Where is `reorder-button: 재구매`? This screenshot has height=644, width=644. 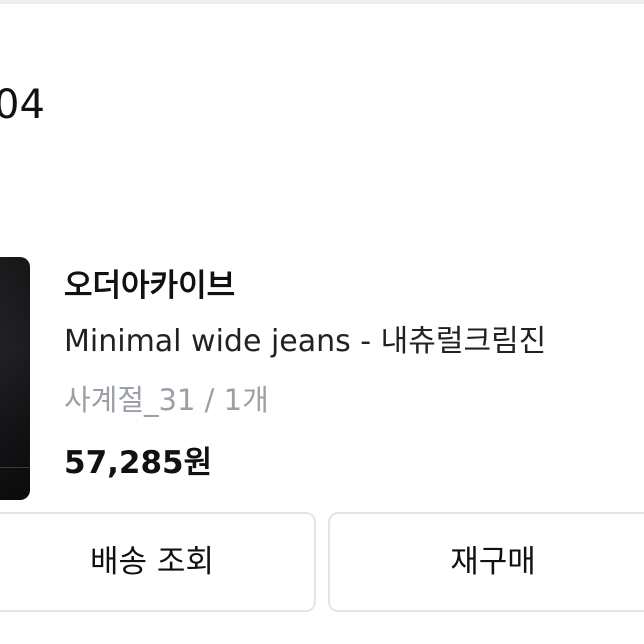
reorder-button: 재구매 is located at coordinates (486, 562).